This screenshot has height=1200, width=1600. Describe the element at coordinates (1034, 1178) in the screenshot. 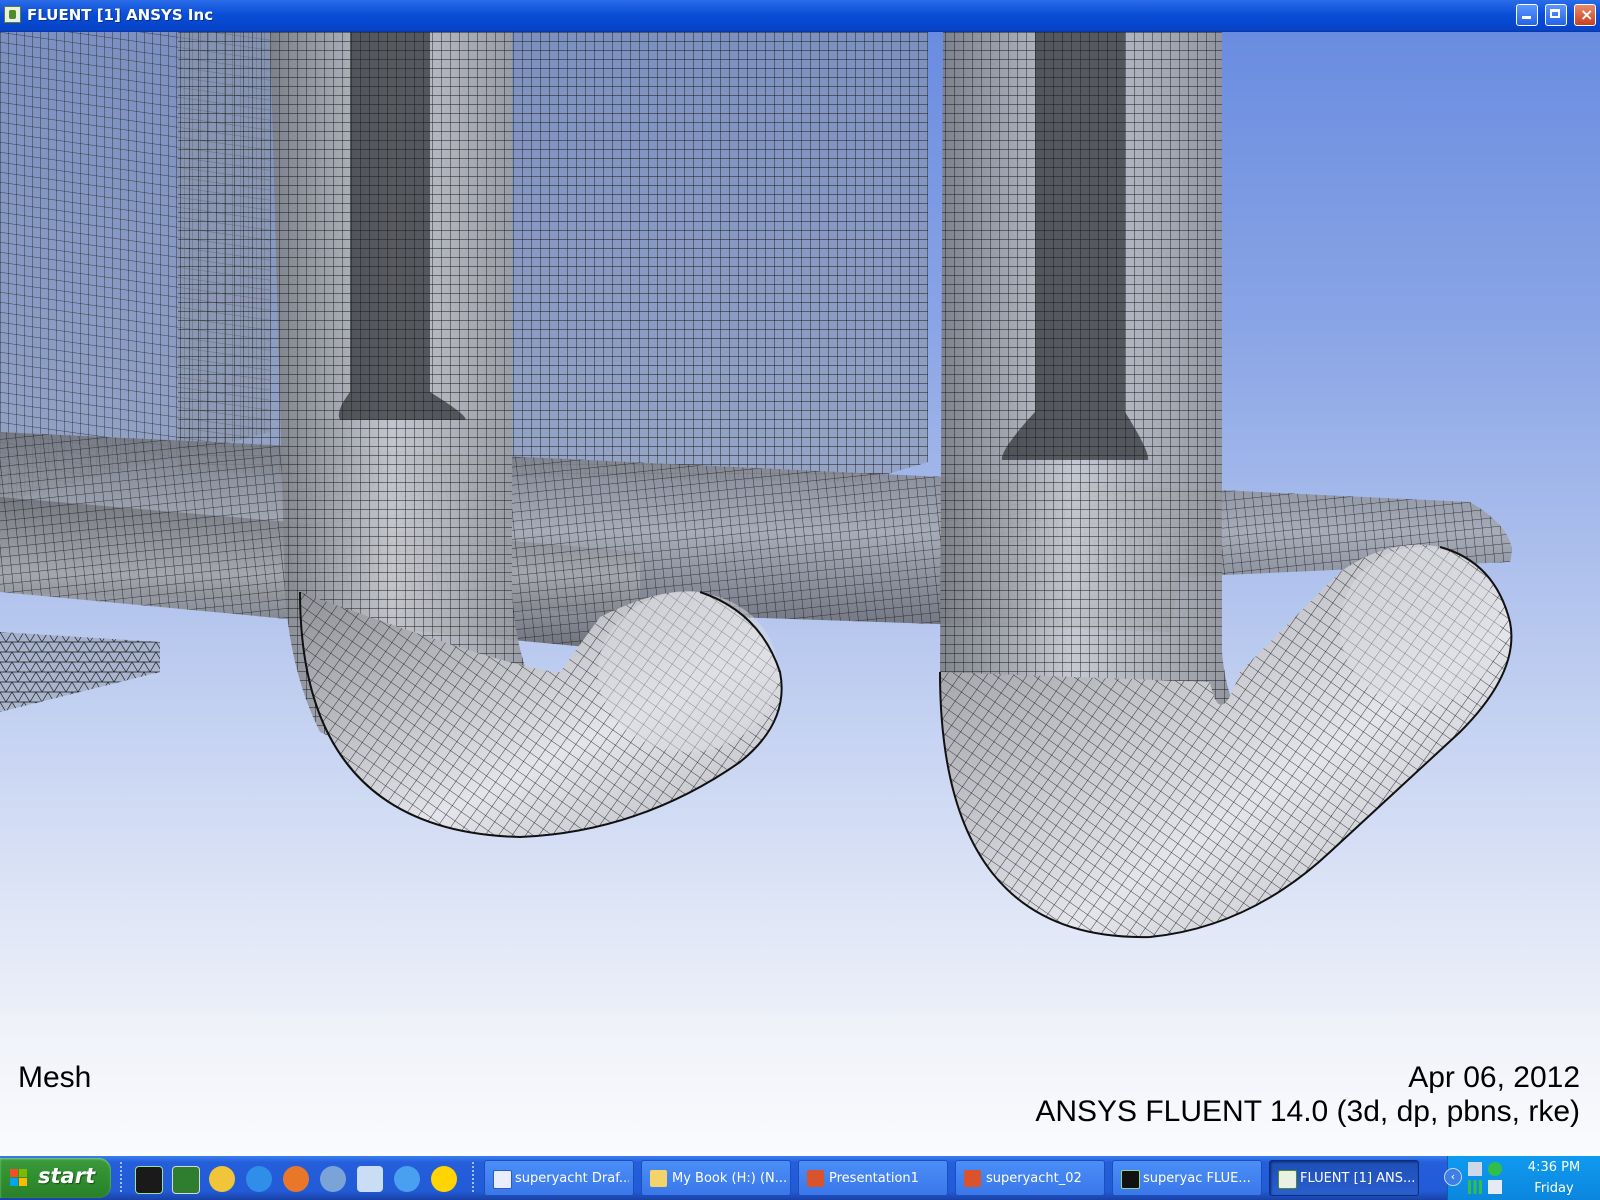

I see `taskbar-item-label: superyacht_02` at that location.